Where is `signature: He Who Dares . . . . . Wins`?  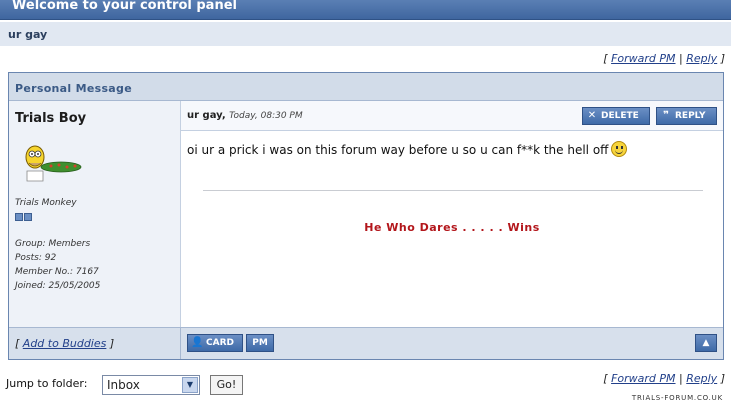
signature: He Who Dares . . . . . Wins is located at coordinates (452, 227).